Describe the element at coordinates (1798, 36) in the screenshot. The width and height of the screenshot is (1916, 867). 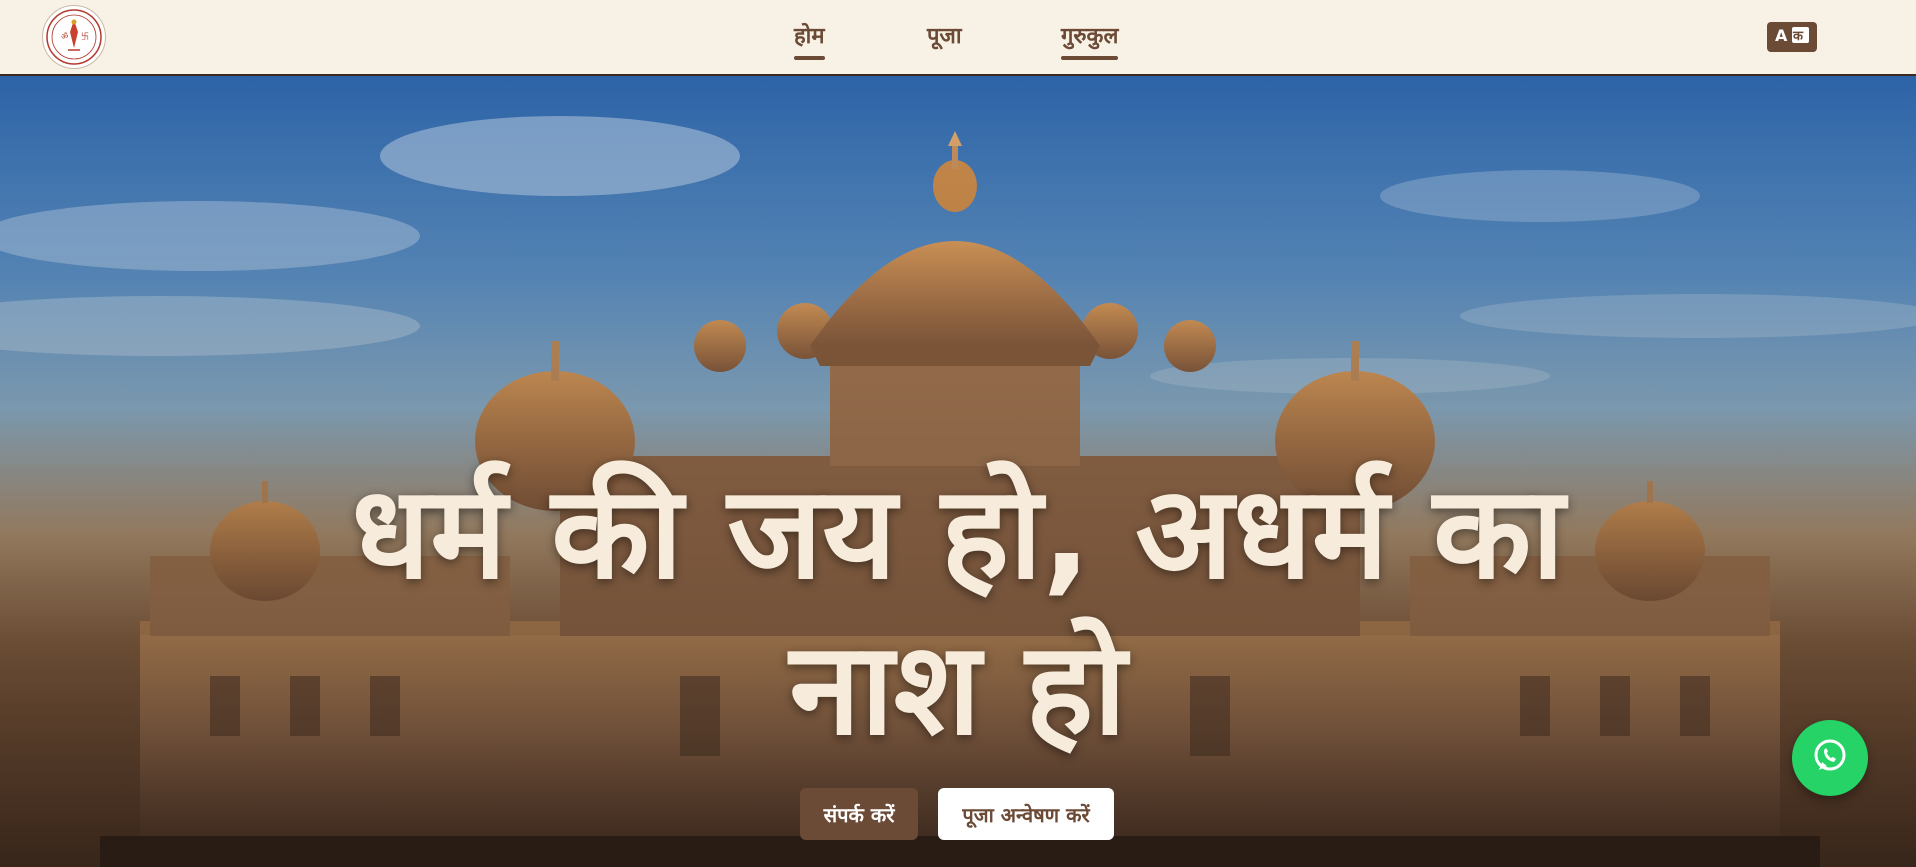
I see `svg-text: क` at that location.